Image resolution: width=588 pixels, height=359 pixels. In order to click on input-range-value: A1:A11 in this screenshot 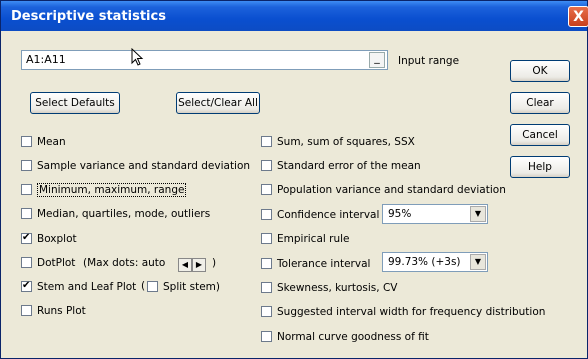, I will do `click(46, 59)`.